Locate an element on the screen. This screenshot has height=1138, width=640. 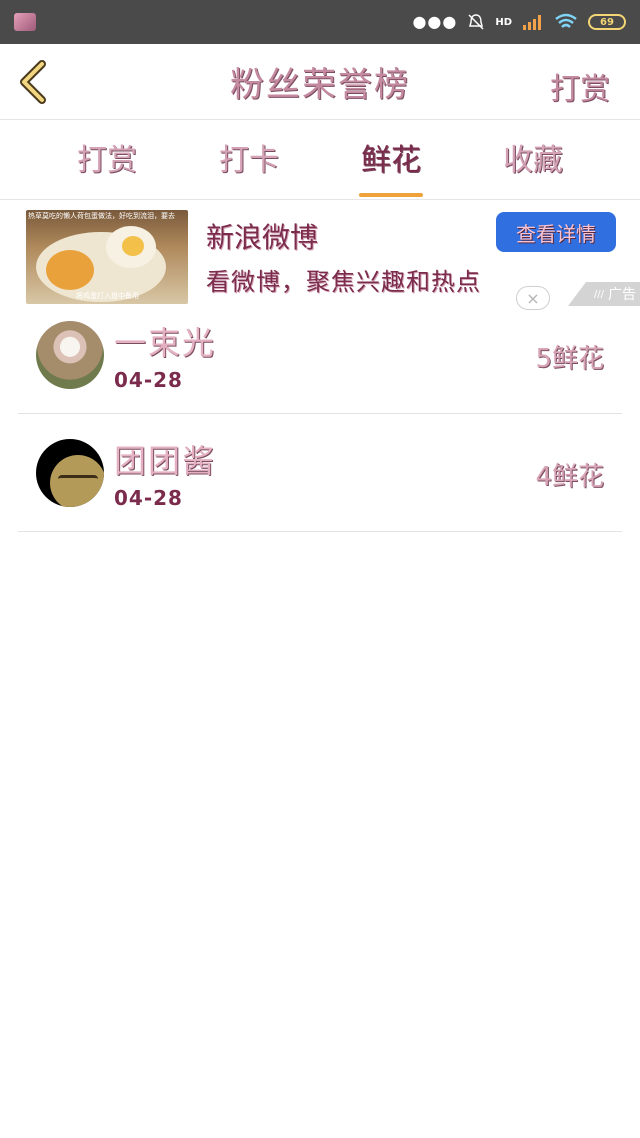
ad-title: 新浪微博 is located at coordinates (262, 237).